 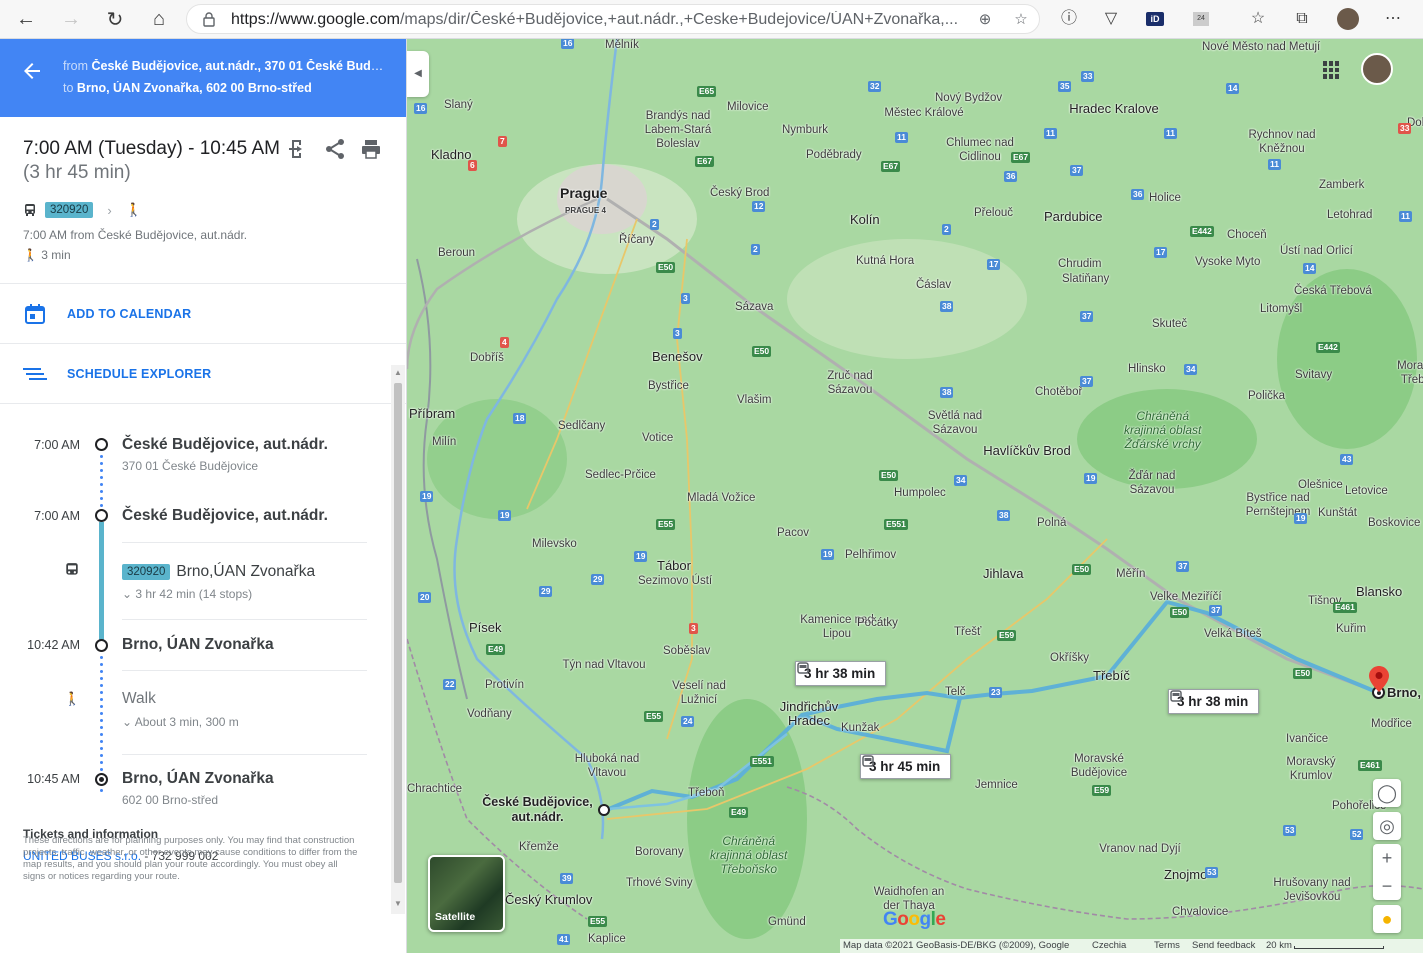 What do you see at coordinates (659, 883) in the screenshot?
I see `place-label: Trhové Sviny` at bounding box center [659, 883].